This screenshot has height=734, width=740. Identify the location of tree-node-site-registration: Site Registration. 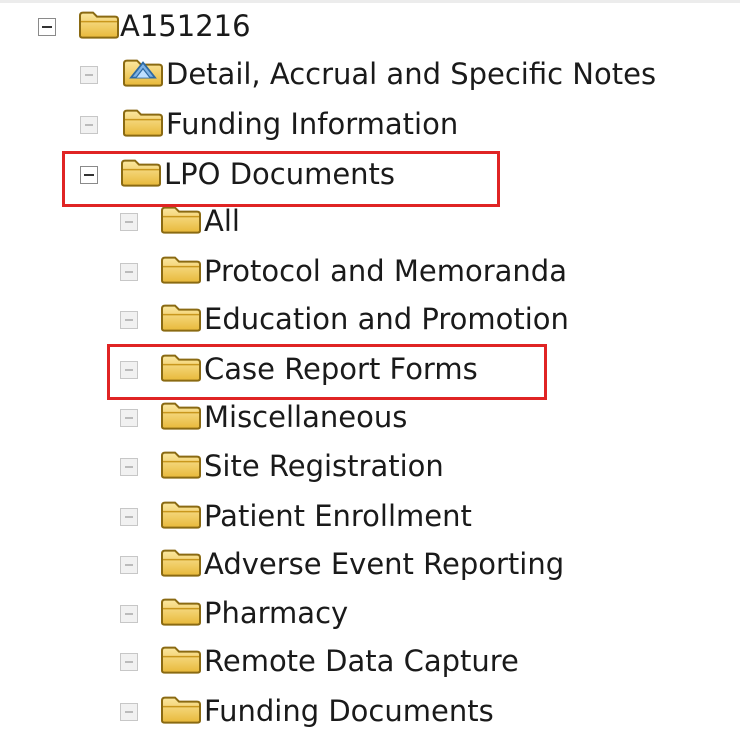
(370, 467).